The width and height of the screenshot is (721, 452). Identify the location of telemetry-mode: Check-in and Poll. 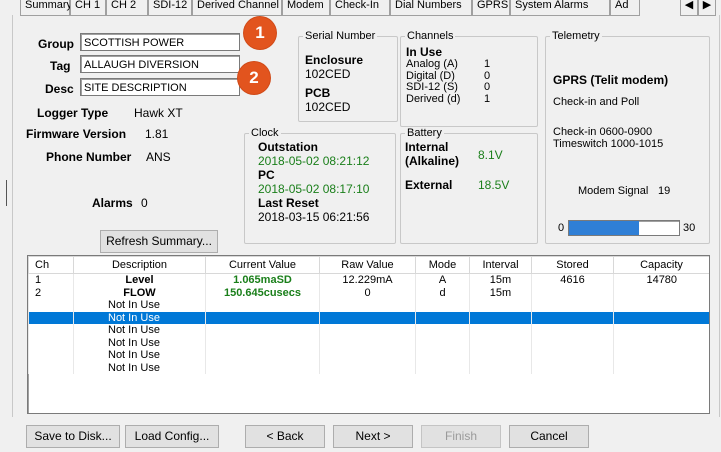
(596, 102).